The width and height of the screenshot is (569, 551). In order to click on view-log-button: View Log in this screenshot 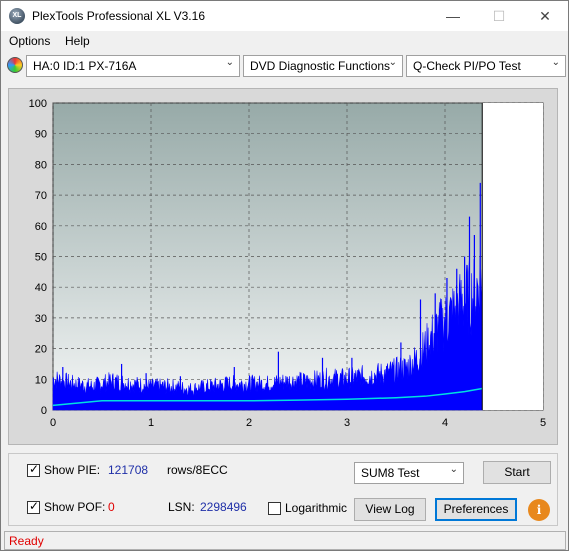, I will do `click(390, 509)`.